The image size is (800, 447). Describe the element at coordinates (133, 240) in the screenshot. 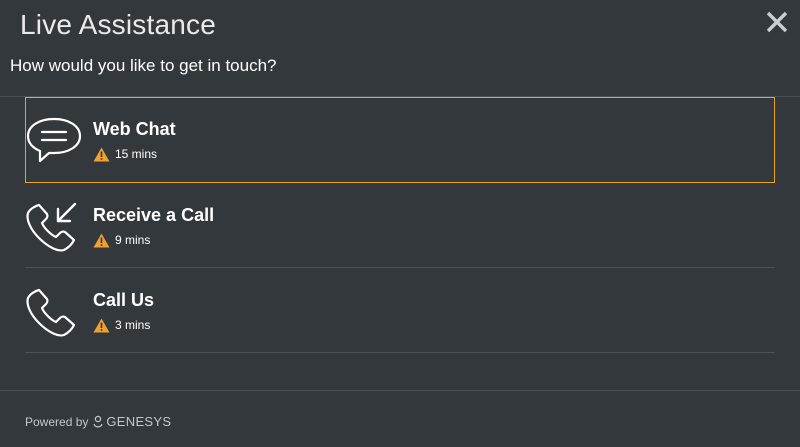

I see `wait-time-text: 9 mins` at that location.